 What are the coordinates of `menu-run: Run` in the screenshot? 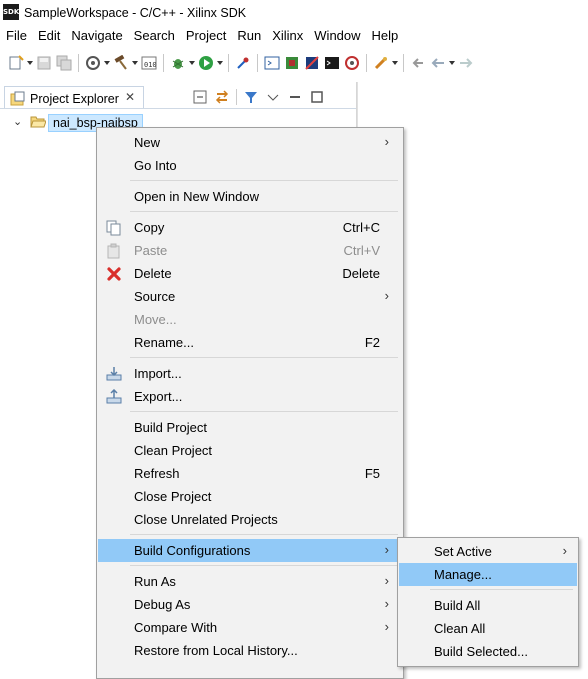 It's located at (248, 36).